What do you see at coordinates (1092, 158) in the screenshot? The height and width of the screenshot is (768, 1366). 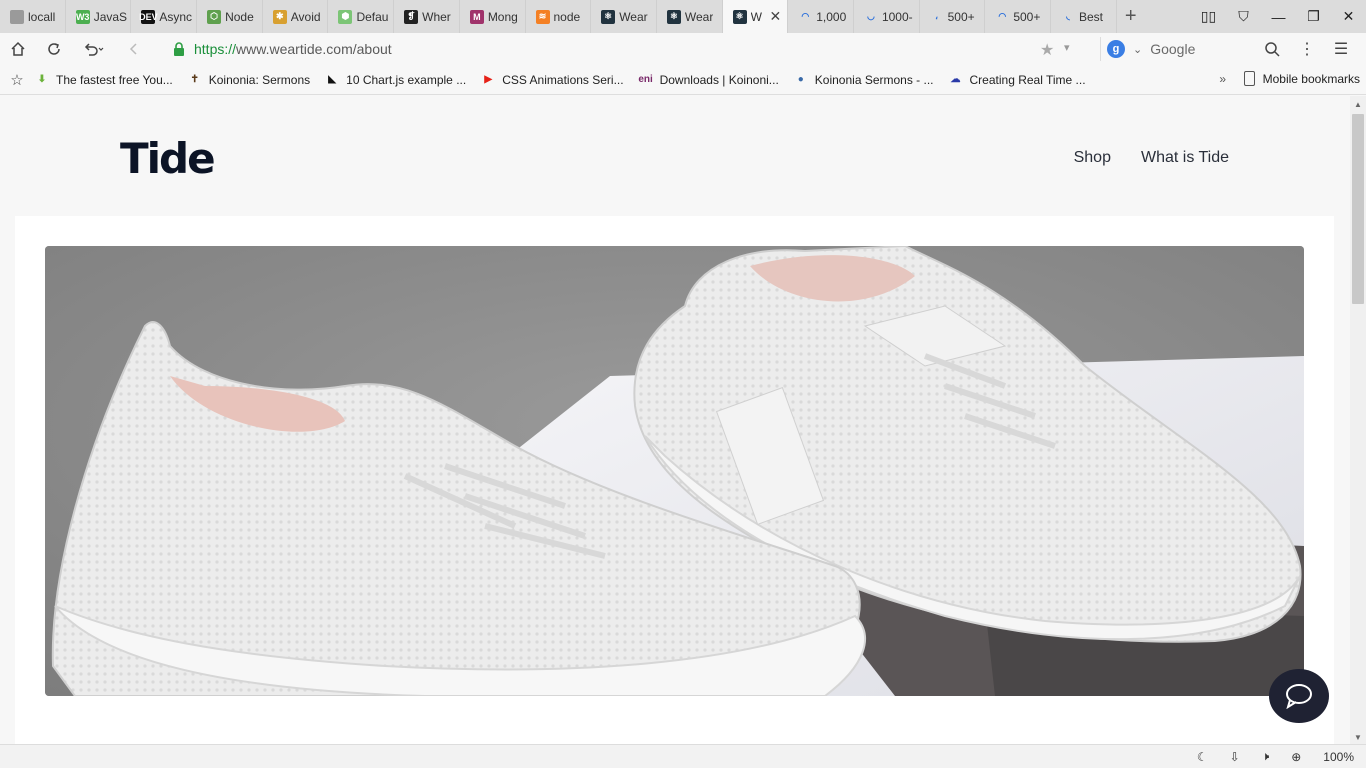 I see `nav-shop-link: Shop` at bounding box center [1092, 158].